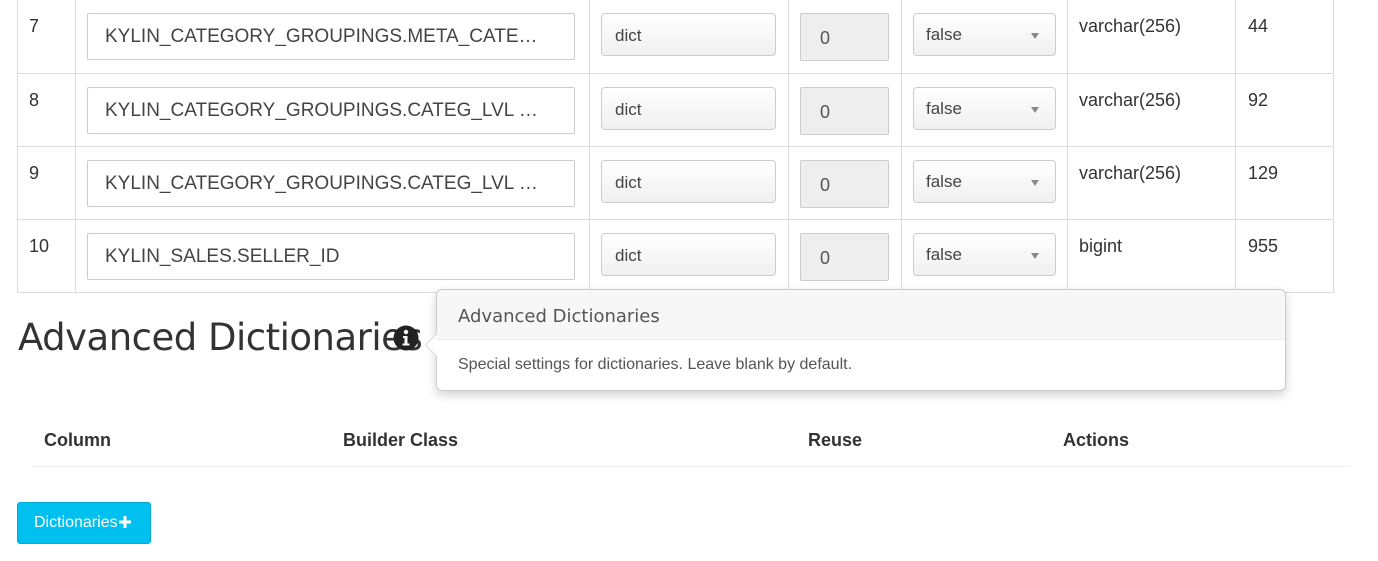  I want to click on plus-icon, so click(124, 522).